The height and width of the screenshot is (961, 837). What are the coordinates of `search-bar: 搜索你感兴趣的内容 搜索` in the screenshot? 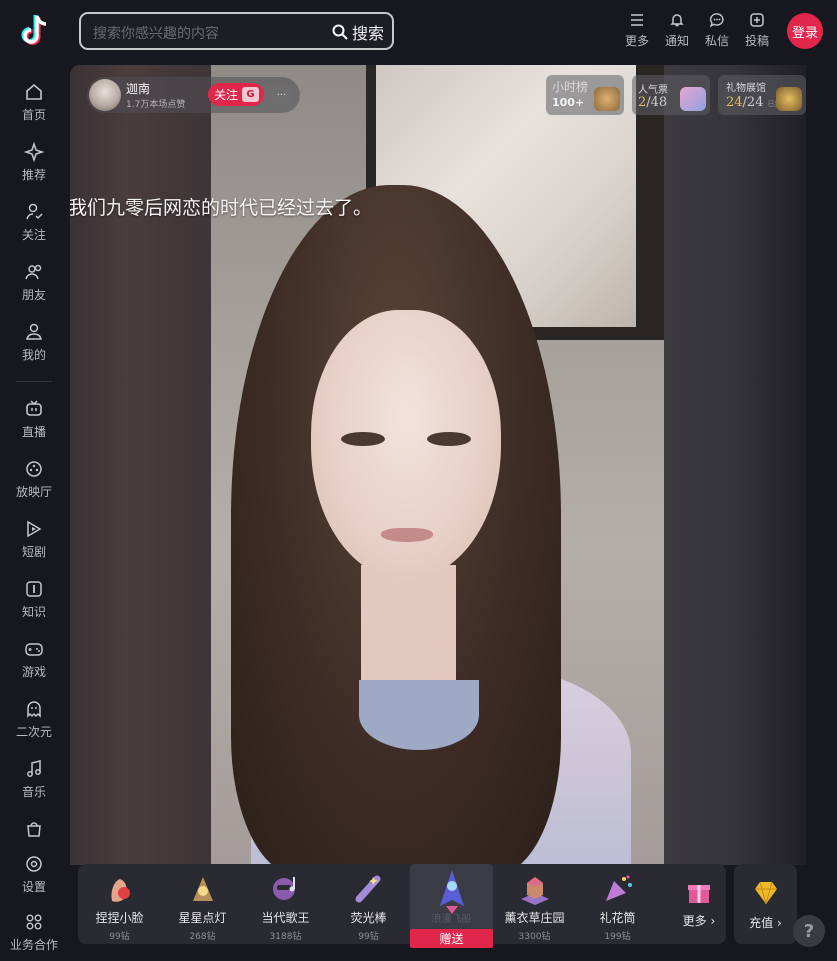 It's located at (236, 31).